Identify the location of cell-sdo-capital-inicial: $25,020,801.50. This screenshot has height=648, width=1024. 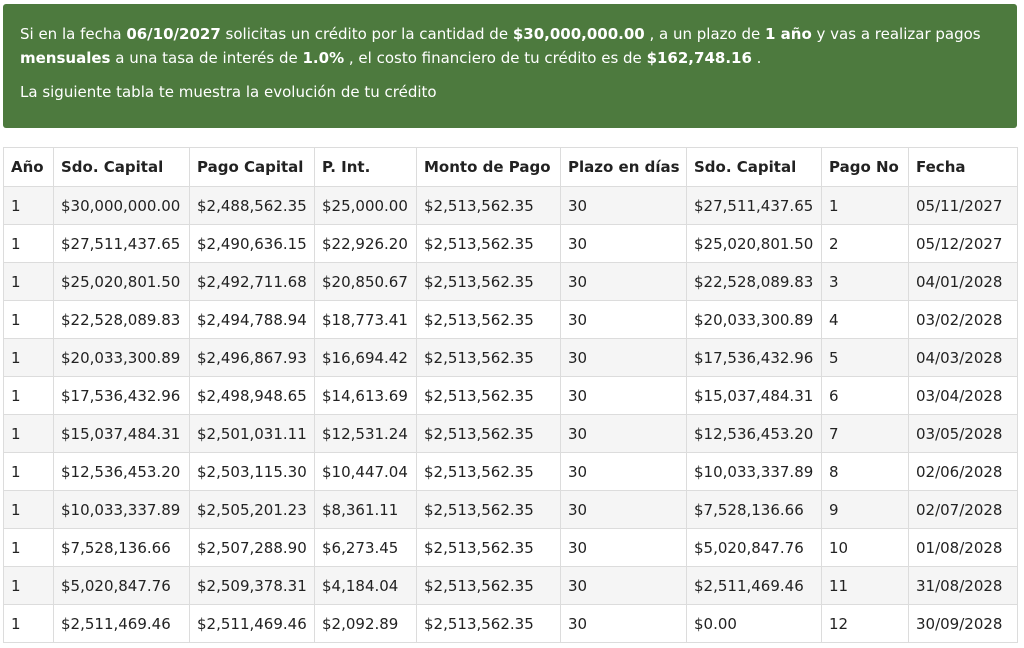
(121, 281).